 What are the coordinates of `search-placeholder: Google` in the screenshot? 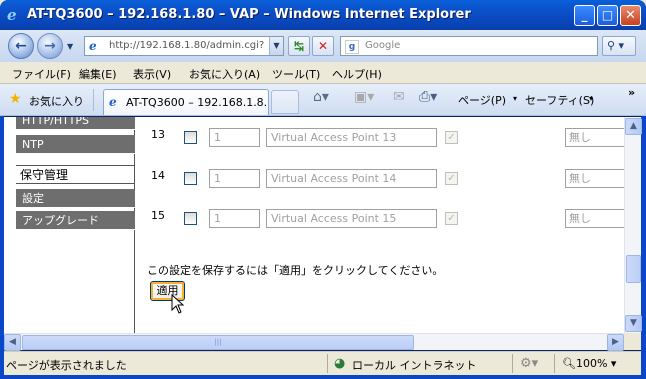 It's located at (383, 45).